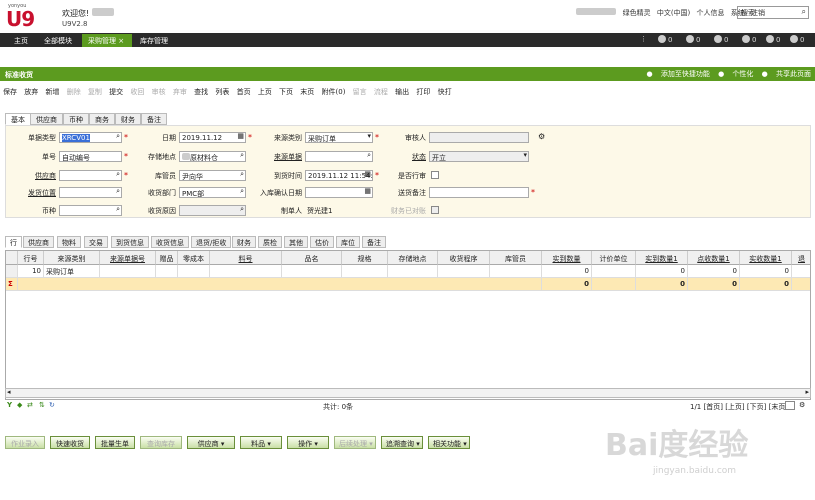 The width and height of the screenshot is (815, 500). What do you see at coordinates (673, 13) in the screenshot?
I see `top-link-language: 中文(中国)` at bounding box center [673, 13].